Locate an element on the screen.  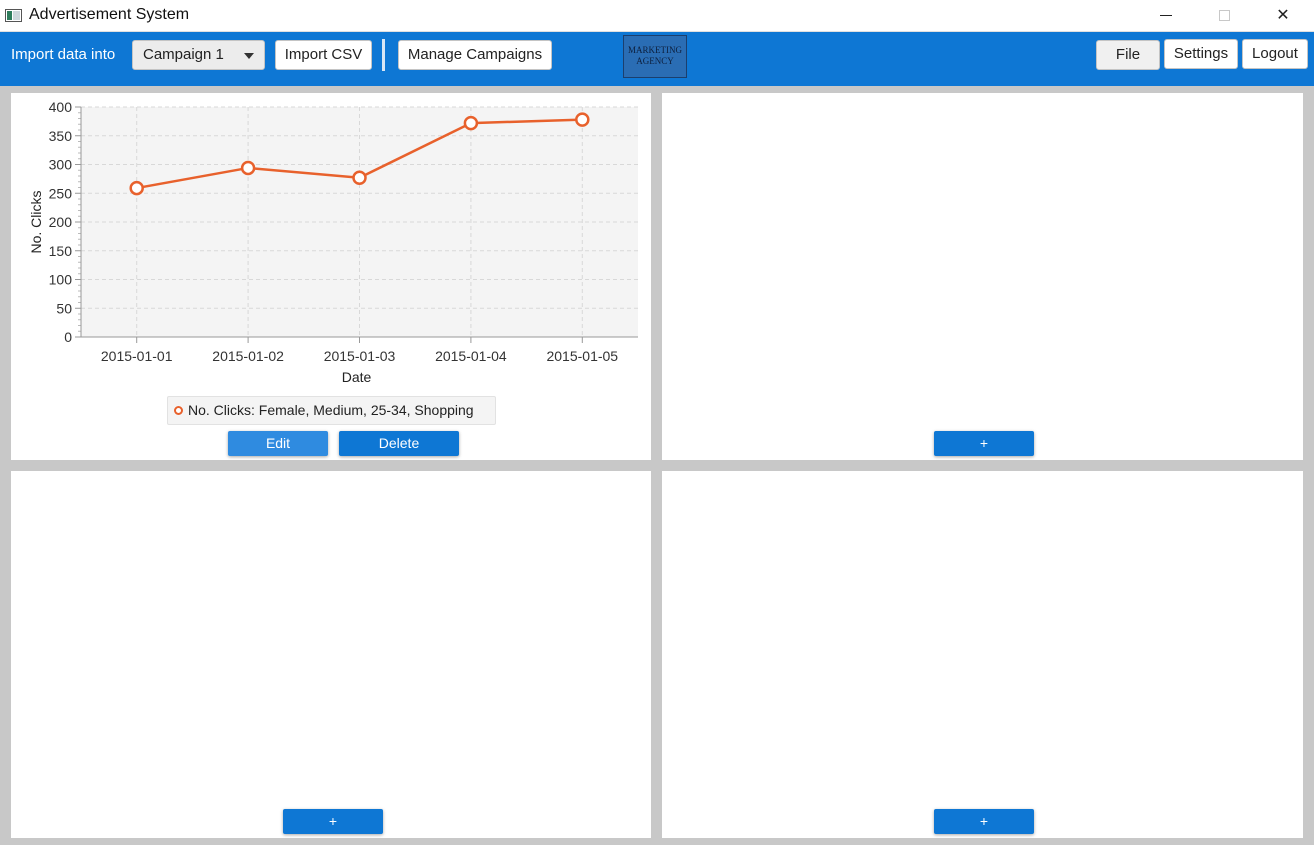
x-tick-label: 2015-01-02 is located at coordinates (248, 356).